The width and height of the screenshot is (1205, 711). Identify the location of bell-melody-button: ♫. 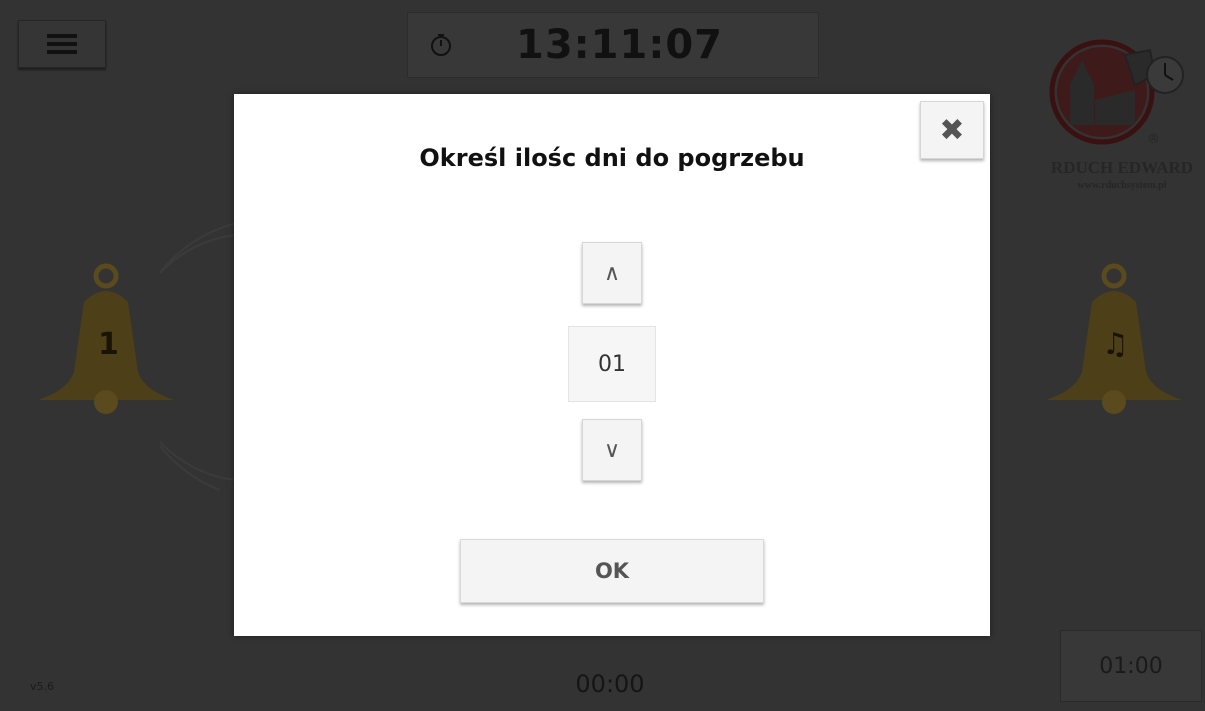
(1114, 342).